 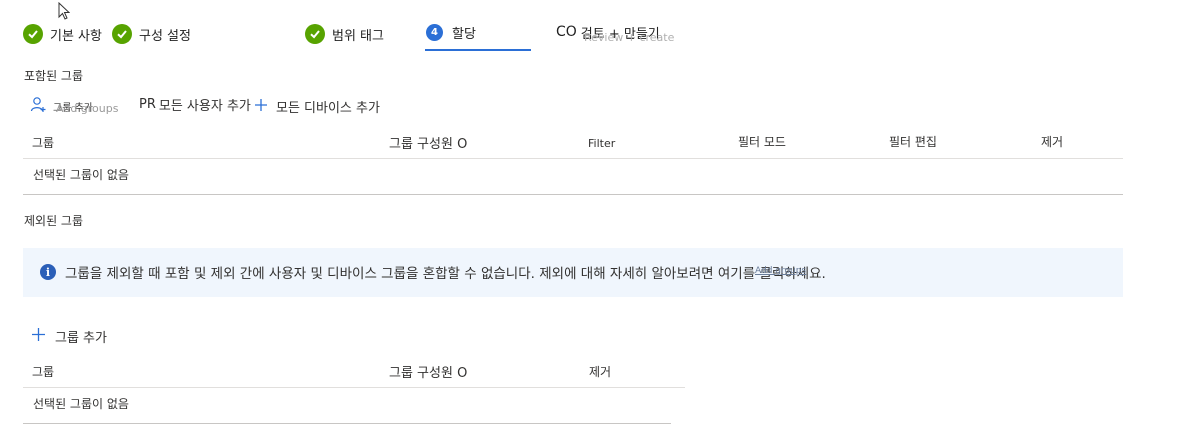 I want to click on add-all-users-button: PR 모든 사용자 추가, so click(x=195, y=104).